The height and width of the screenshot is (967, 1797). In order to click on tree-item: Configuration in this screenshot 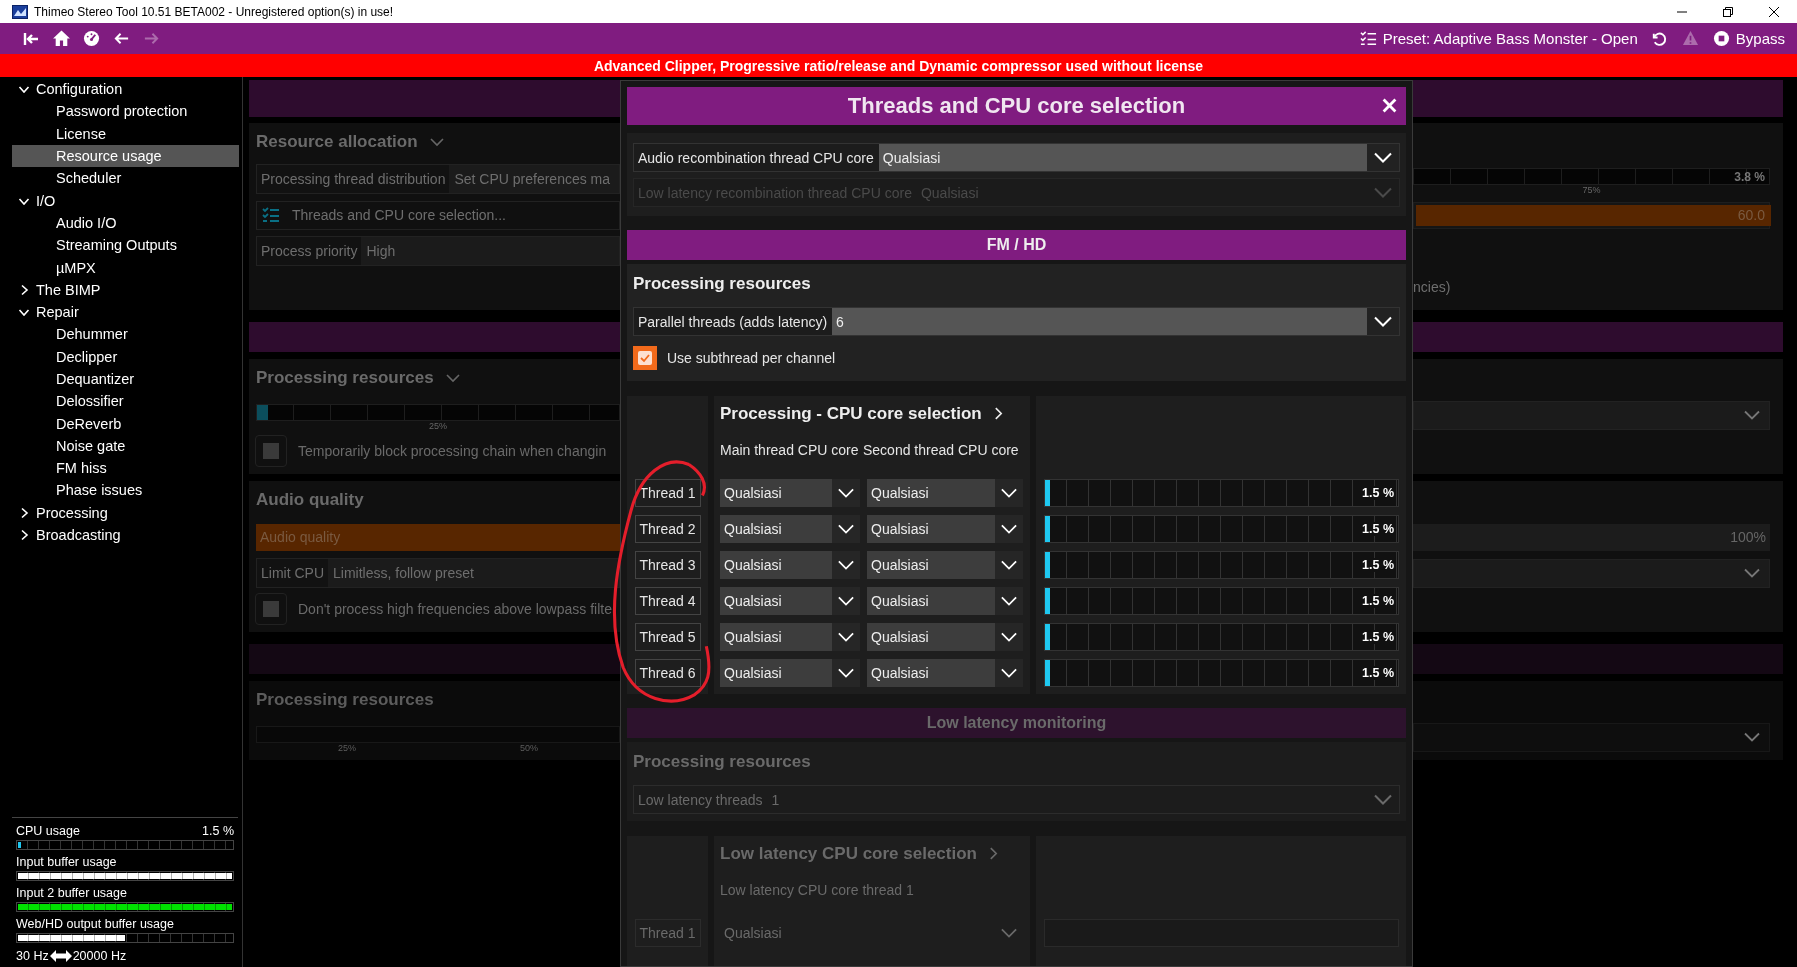, I will do `click(125, 89)`.